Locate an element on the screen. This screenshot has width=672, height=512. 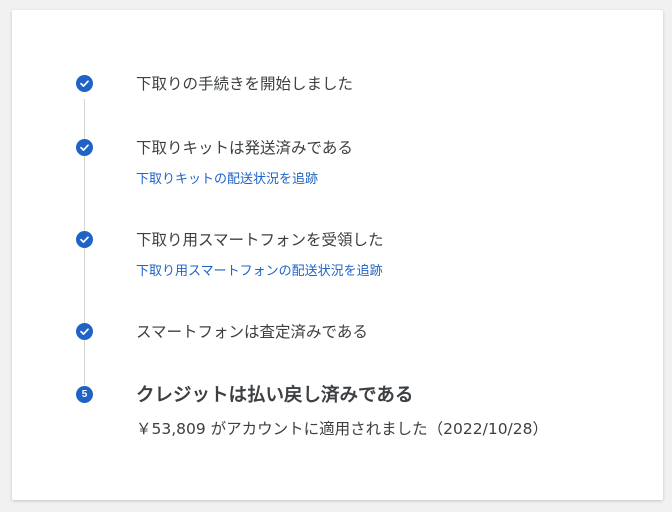
step-number-badge: 5 is located at coordinates (84, 394).